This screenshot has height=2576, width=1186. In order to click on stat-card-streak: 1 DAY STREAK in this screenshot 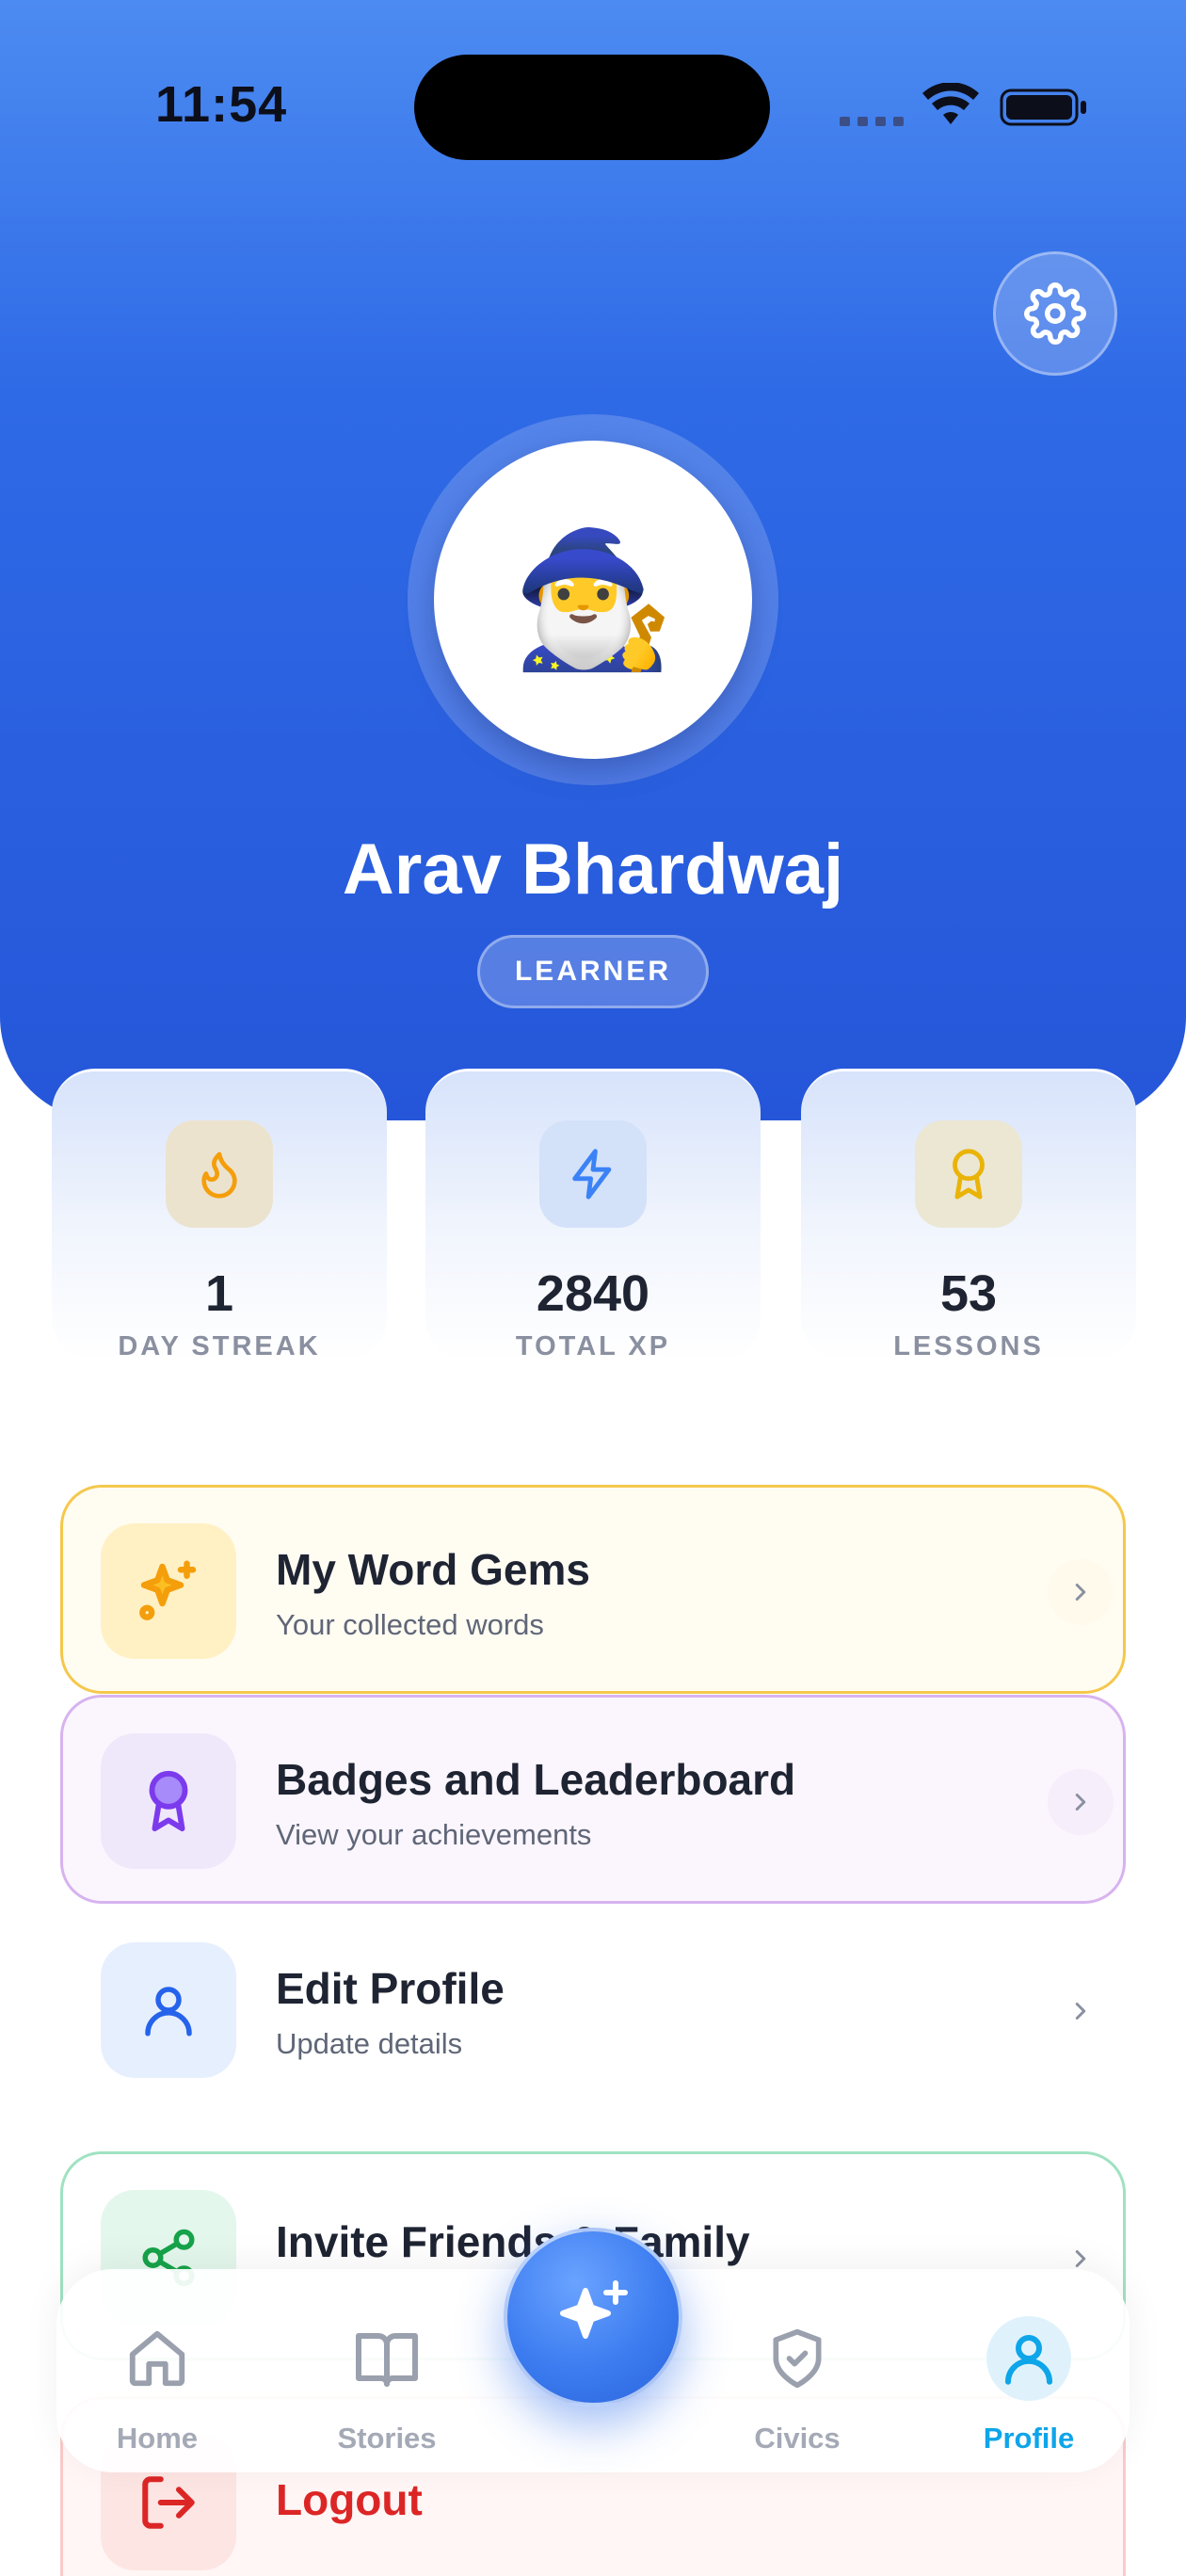, I will do `click(219, 1215)`.